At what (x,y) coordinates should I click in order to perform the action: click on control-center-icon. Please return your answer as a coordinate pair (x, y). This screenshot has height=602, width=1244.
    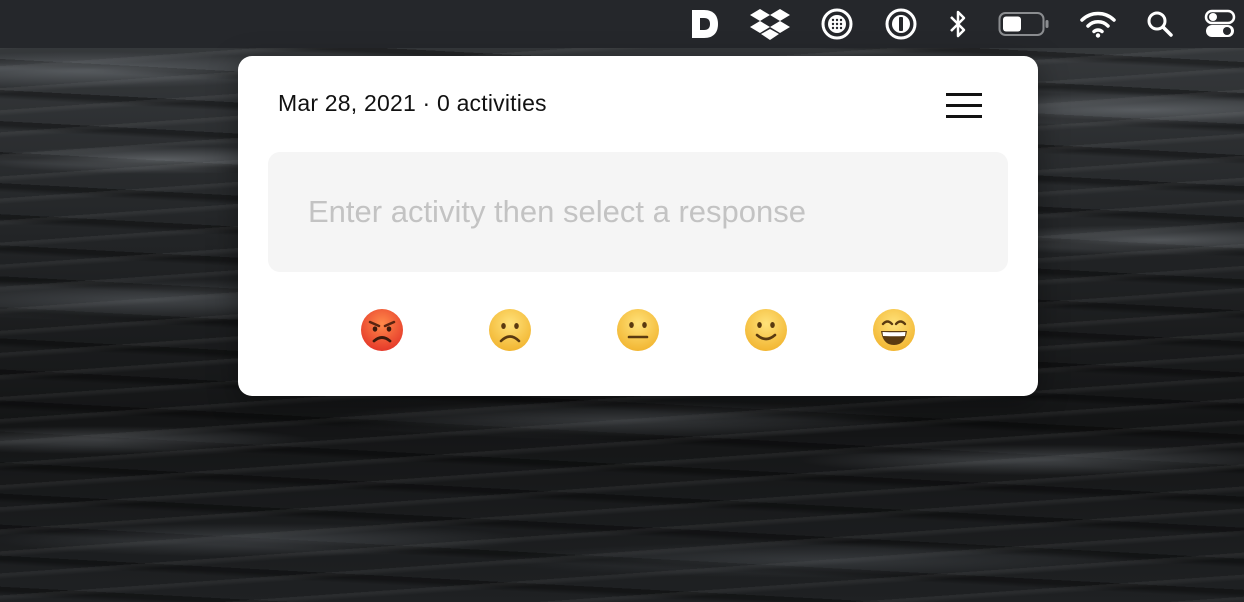
    Looking at the image, I should click on (1220, 24).